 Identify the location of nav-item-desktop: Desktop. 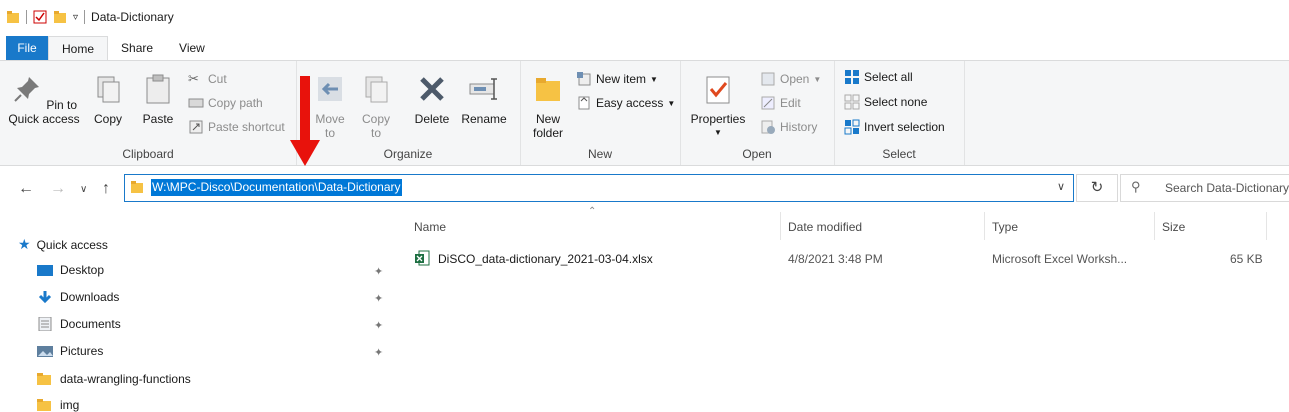
(70, 270).